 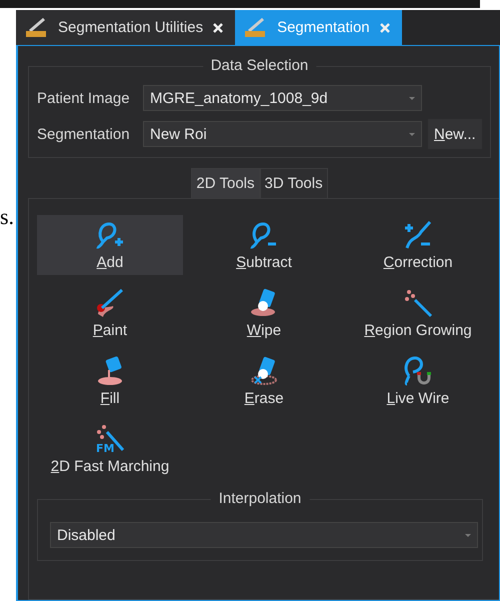 What do you see at coordinates (110, 449) in the screenshot?
I see `tool-button: FM 2D Fast Marching` at bounding box center [110, 449].